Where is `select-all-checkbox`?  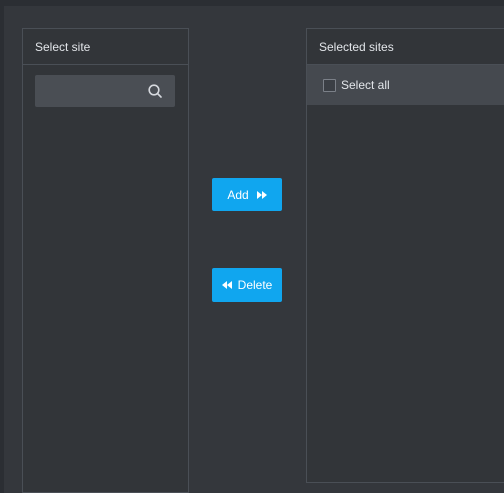
select-all-checkbox is located at coordinates (329, 85).